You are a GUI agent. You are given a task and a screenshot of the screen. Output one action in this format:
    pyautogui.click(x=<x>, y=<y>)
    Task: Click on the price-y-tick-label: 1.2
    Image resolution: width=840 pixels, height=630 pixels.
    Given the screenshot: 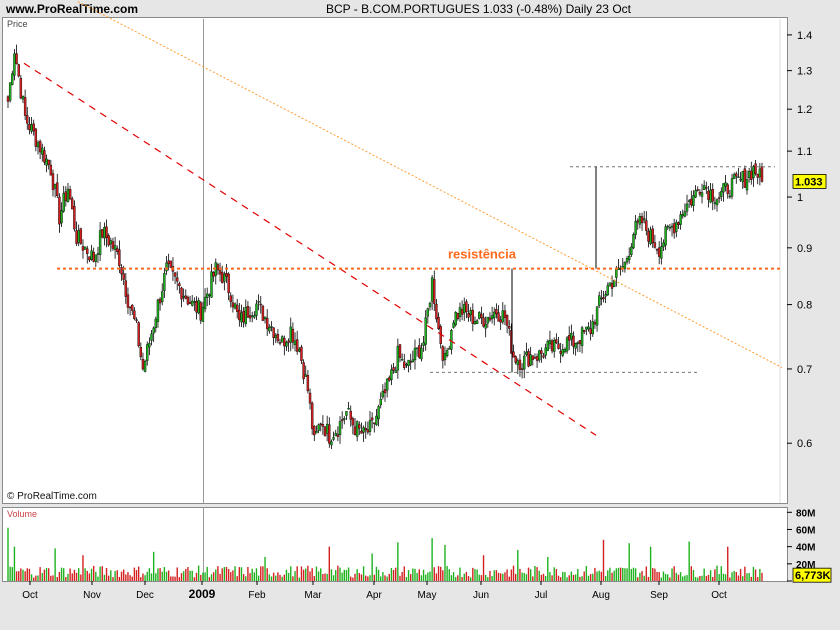 What is the action you would take?
    pyautogui.click(x=804, y=110)
    